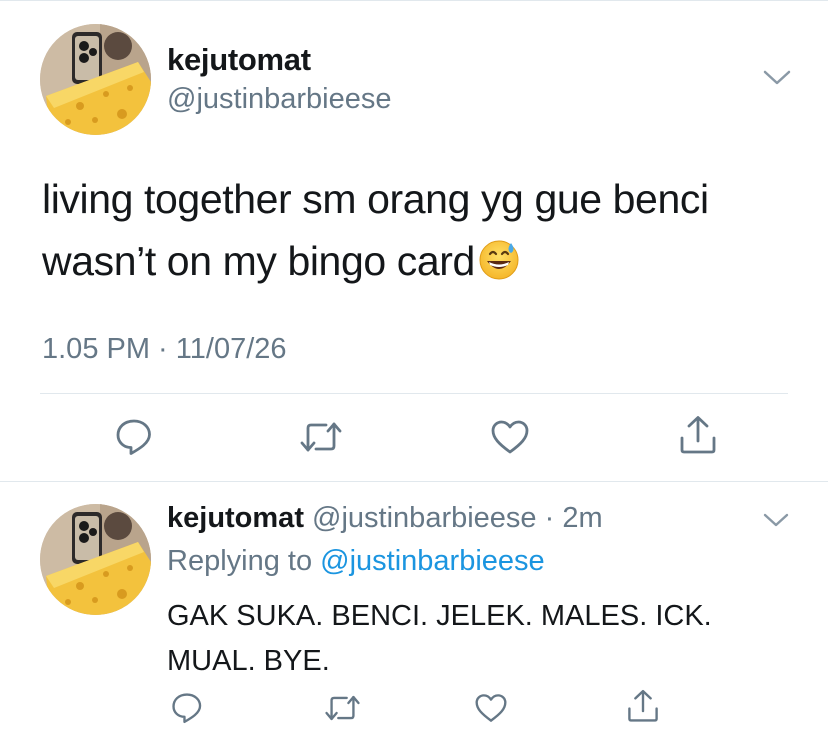  What do you see at coordinates (231, 349) in the screenshot?
I see `tweet-date: 11/07/26` at bounding box center [231, 349].